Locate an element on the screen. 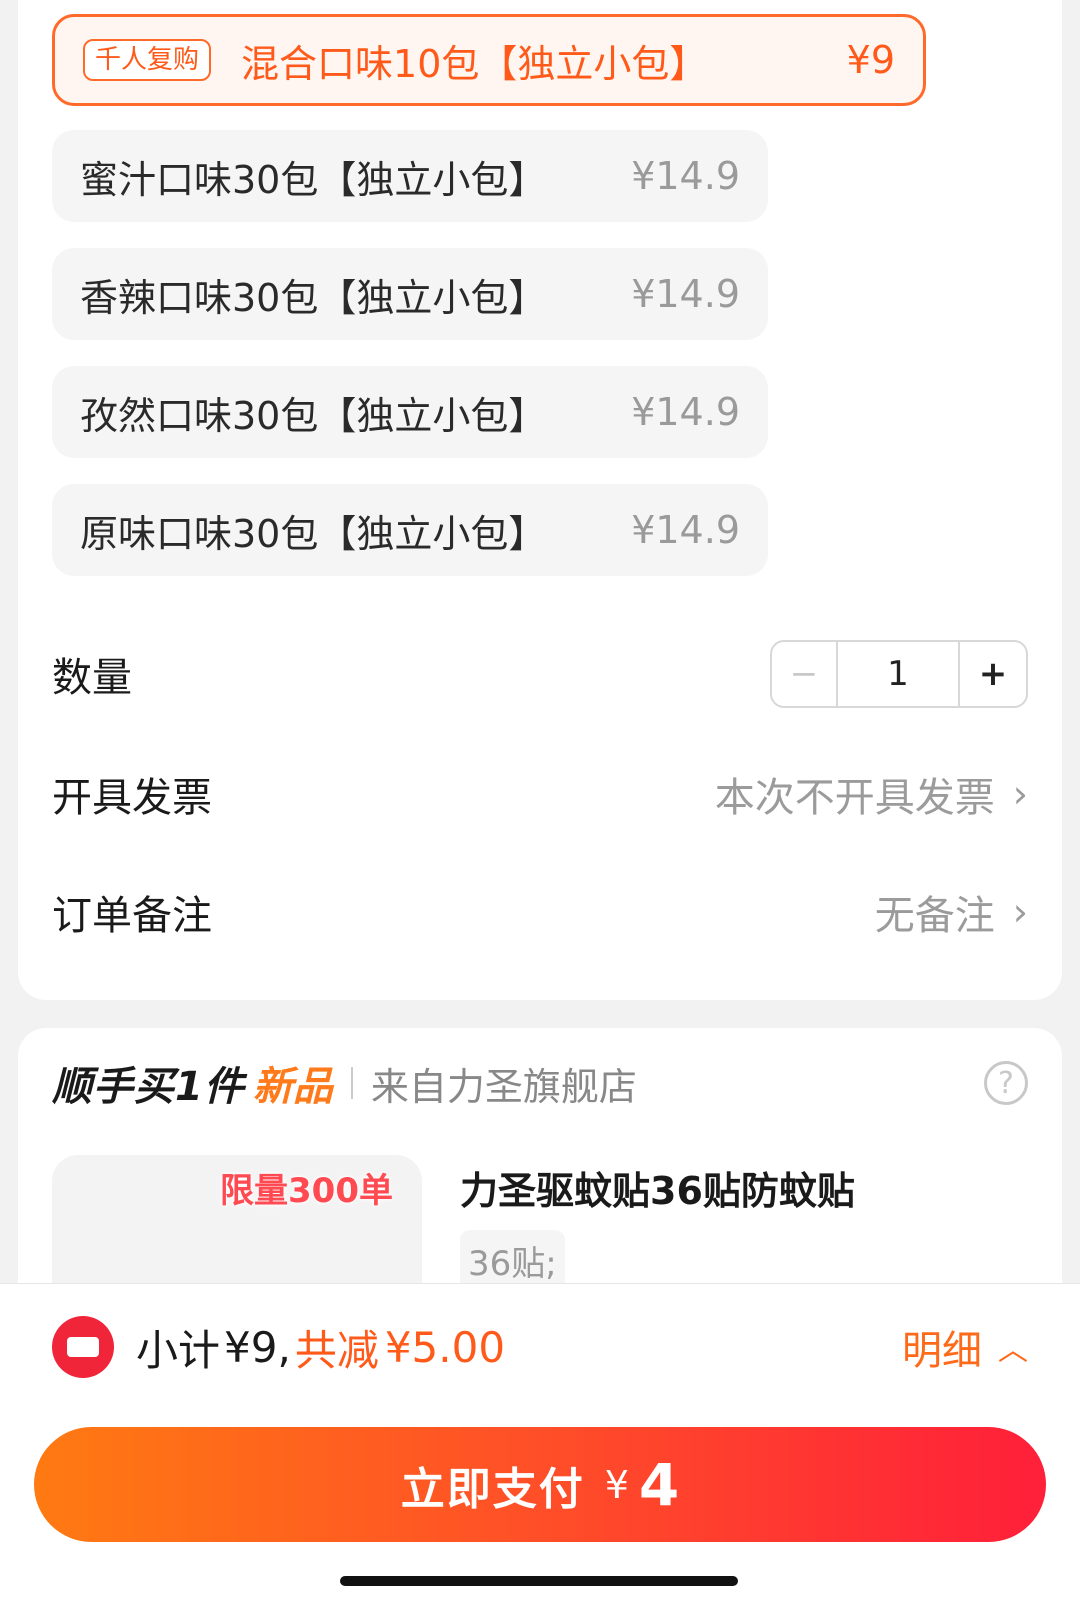 This screenshot has width=1080, height=1609. option-spicy-30: 香辣口味30包【独立小包】 ¥14.9 is located at coordinates (410, 294).